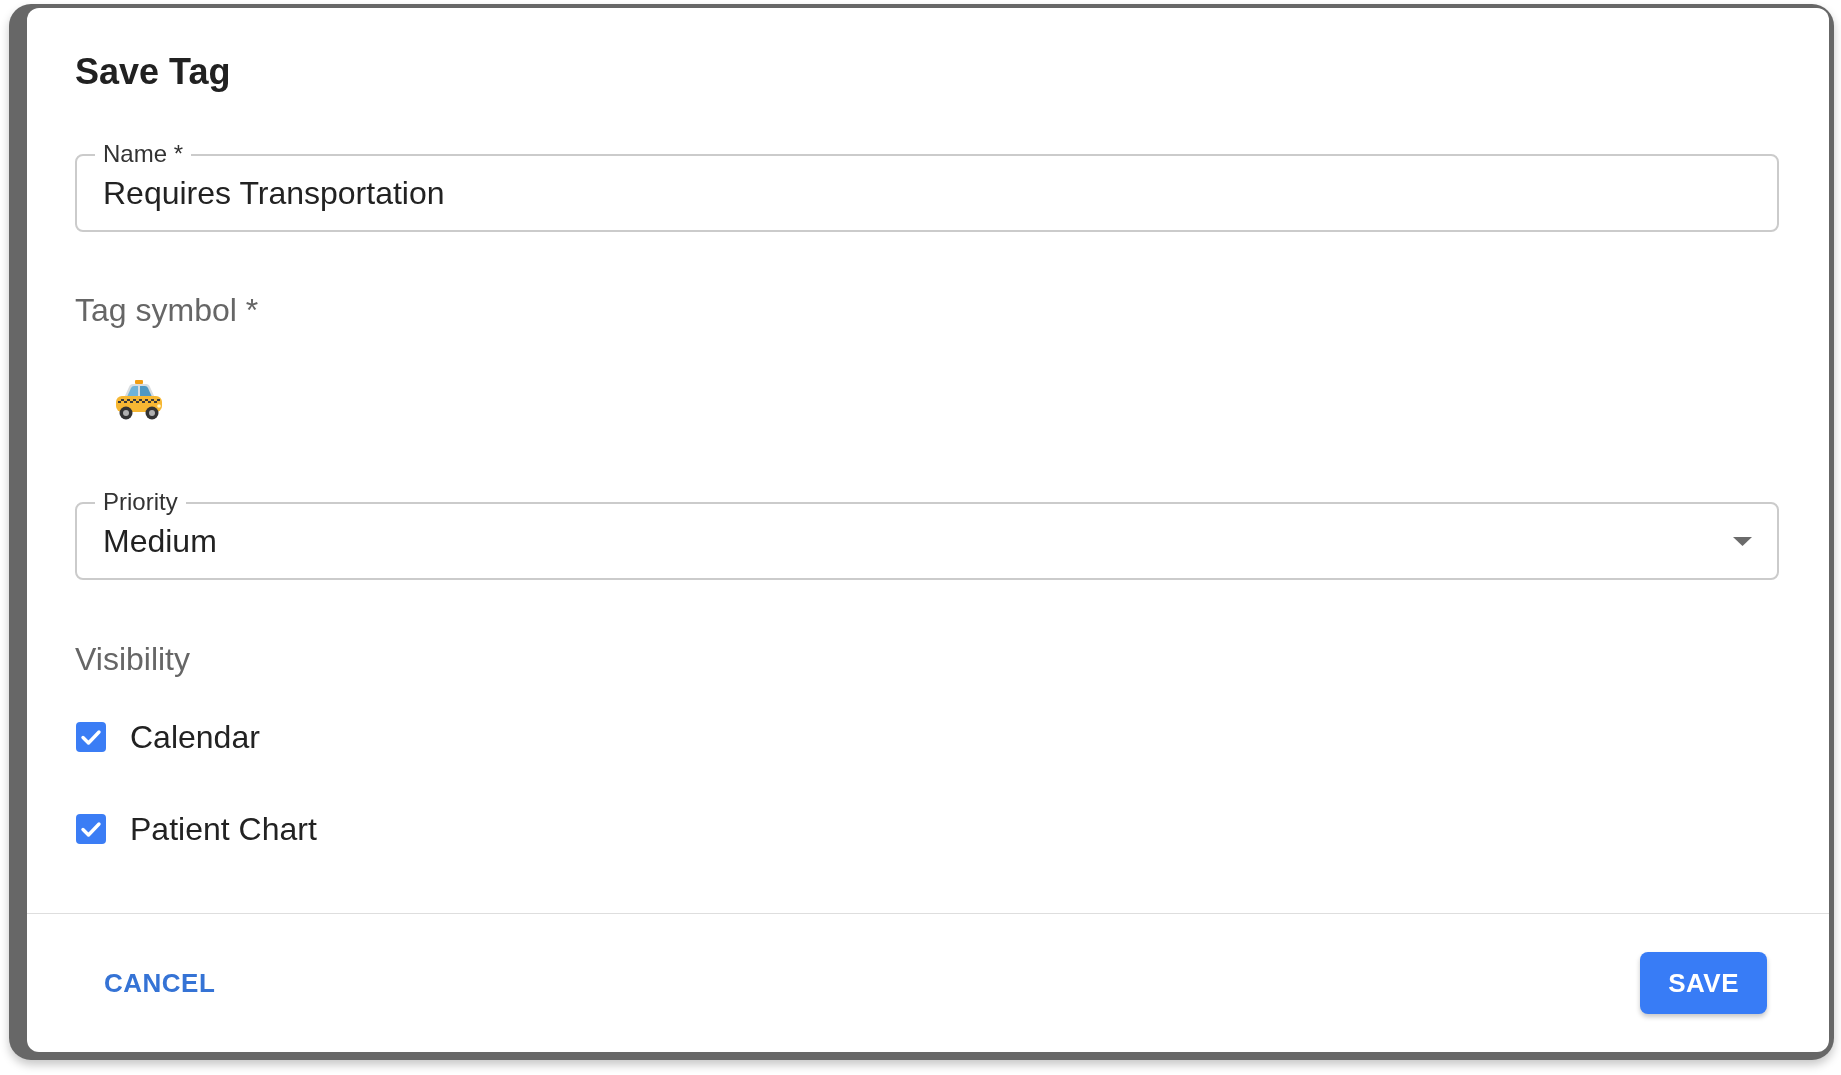  Describe the element at coordinates (195, 737) in the screenshot. I see `checkbox-label: Calendar` at that location.